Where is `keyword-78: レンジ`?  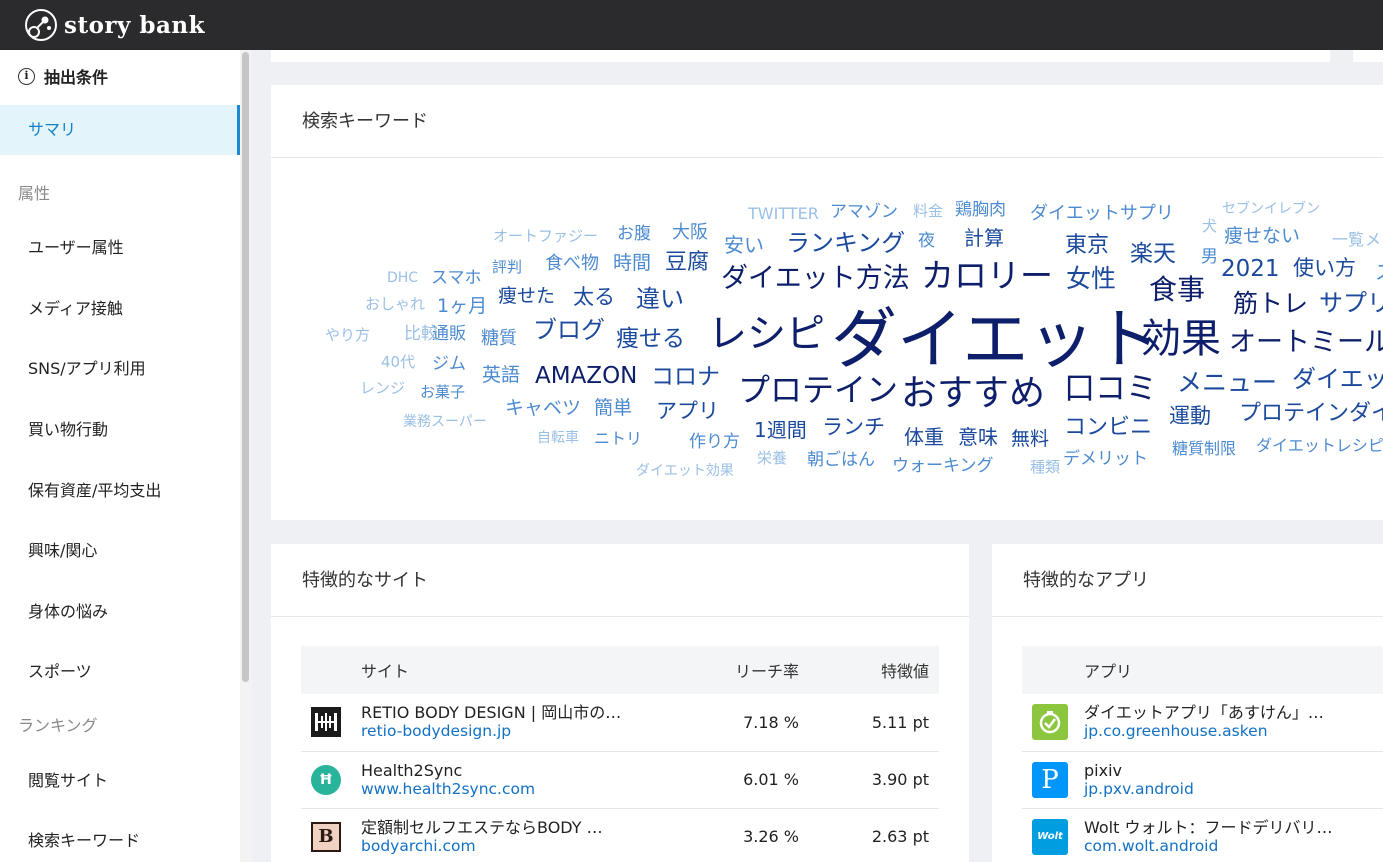 keyword-78: レンジ is located at coordinates (382, 388).